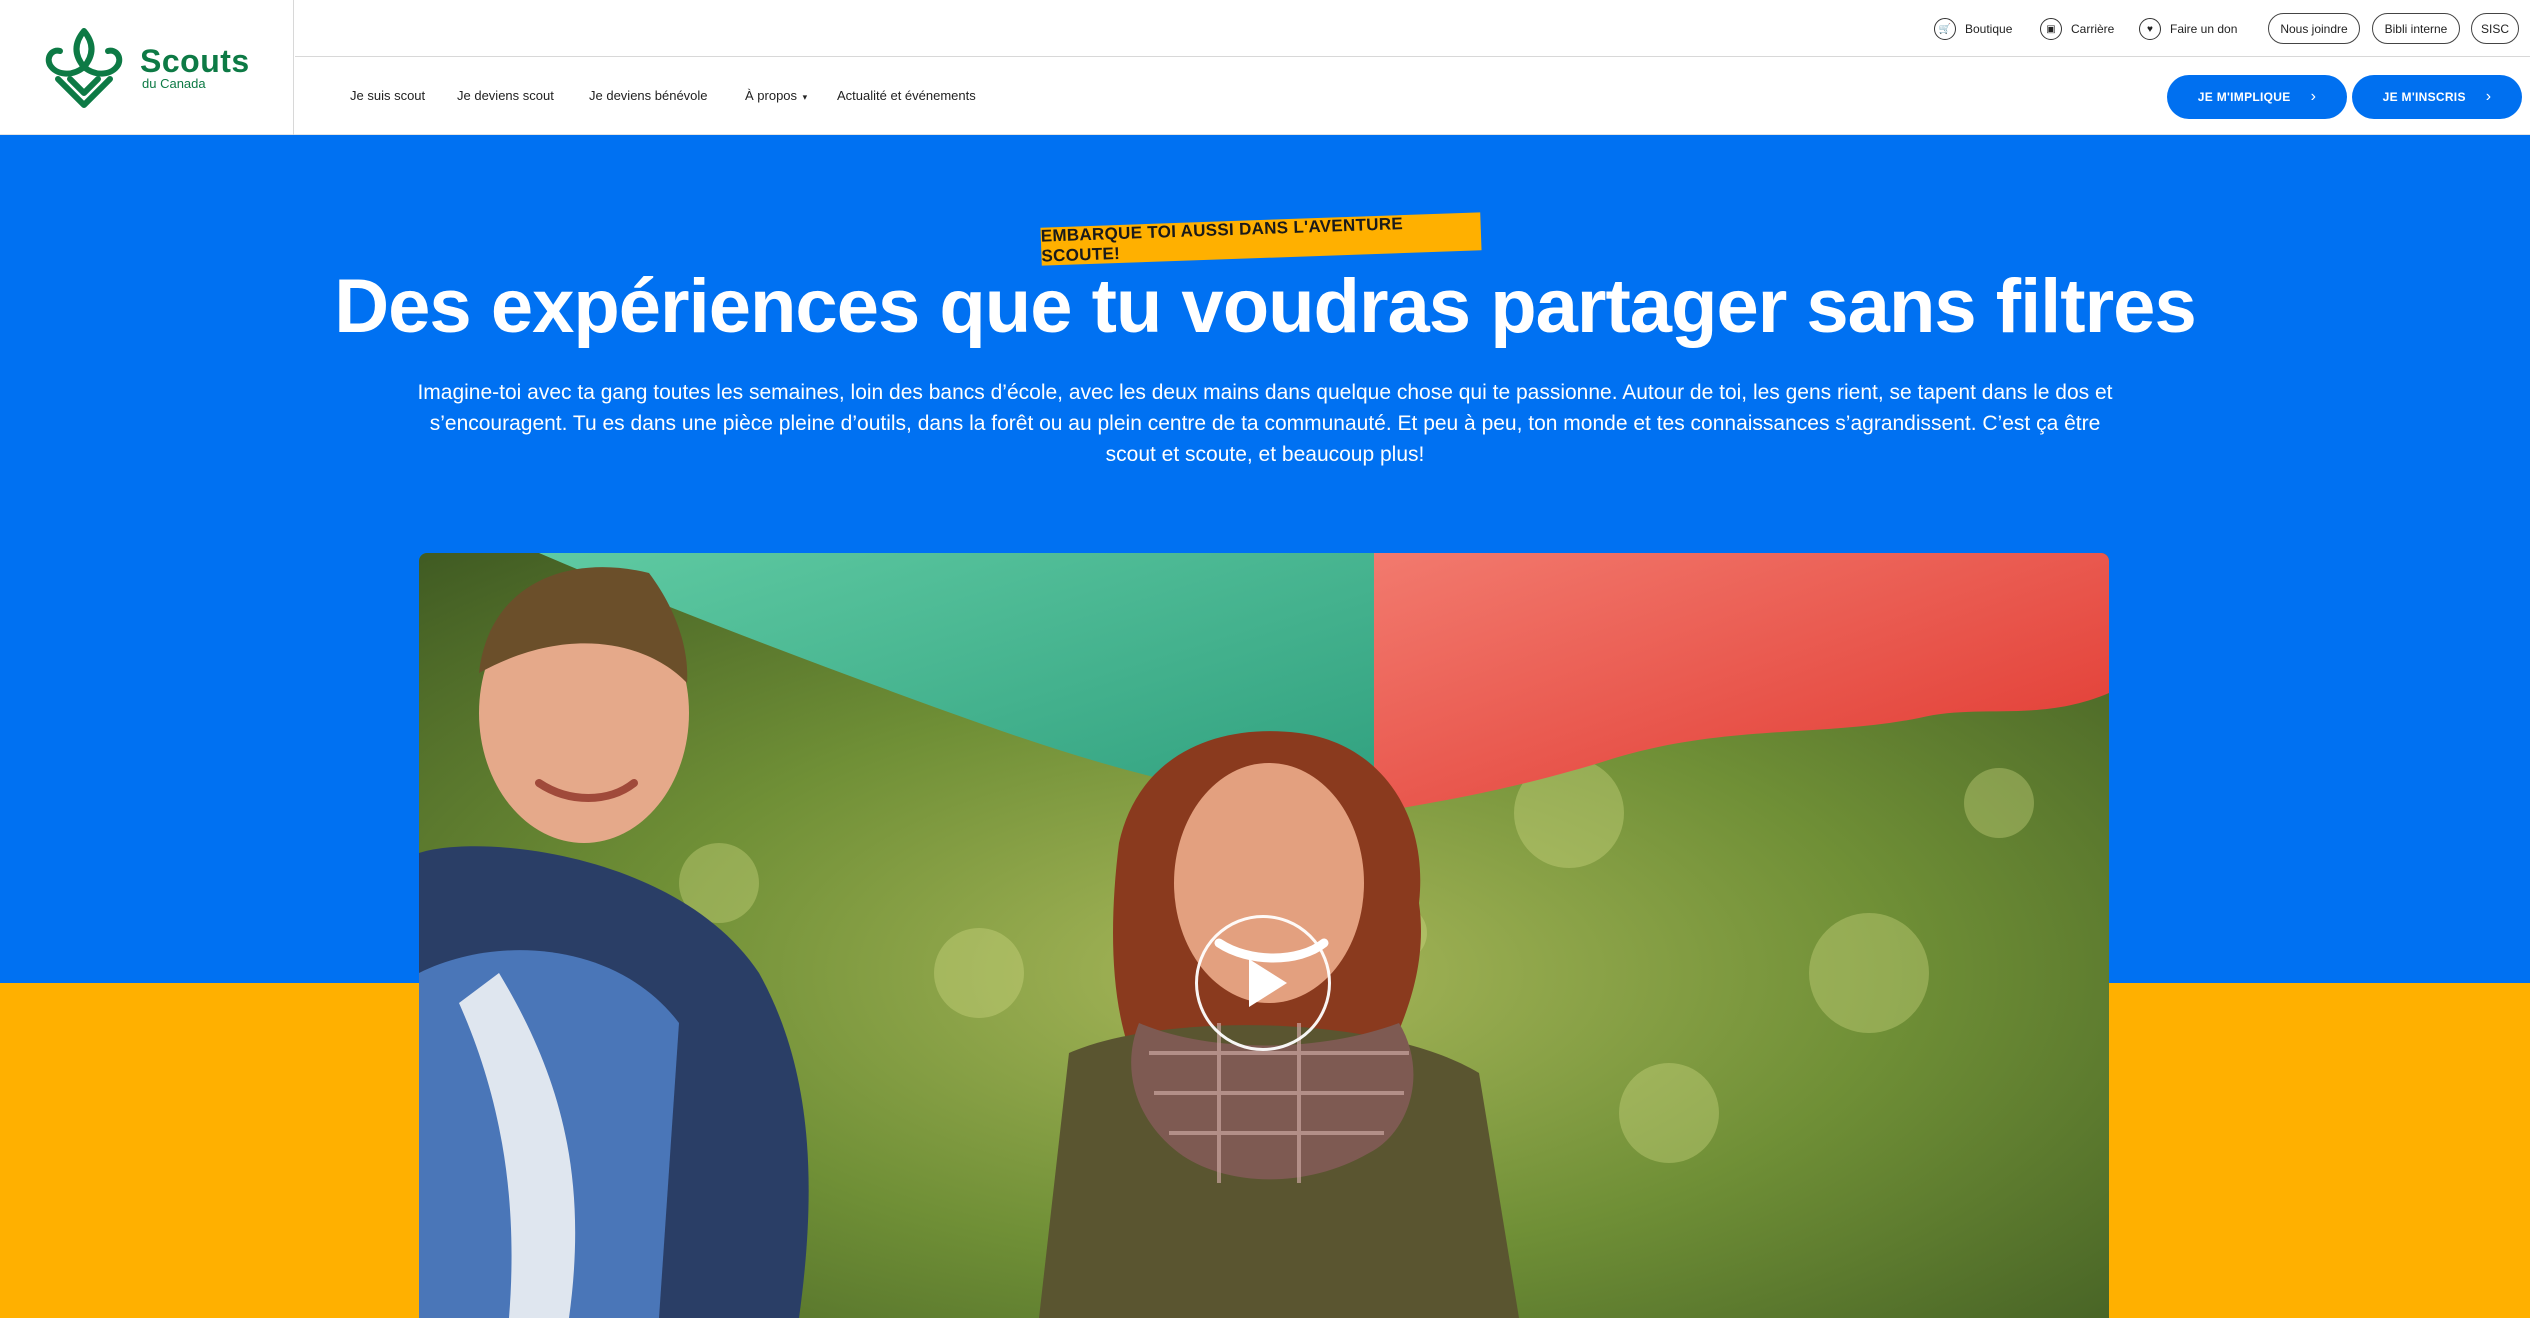 The image size is (2530, 1318). I want to click on don-link: ♥ Faire un don, so click(2188, 29).